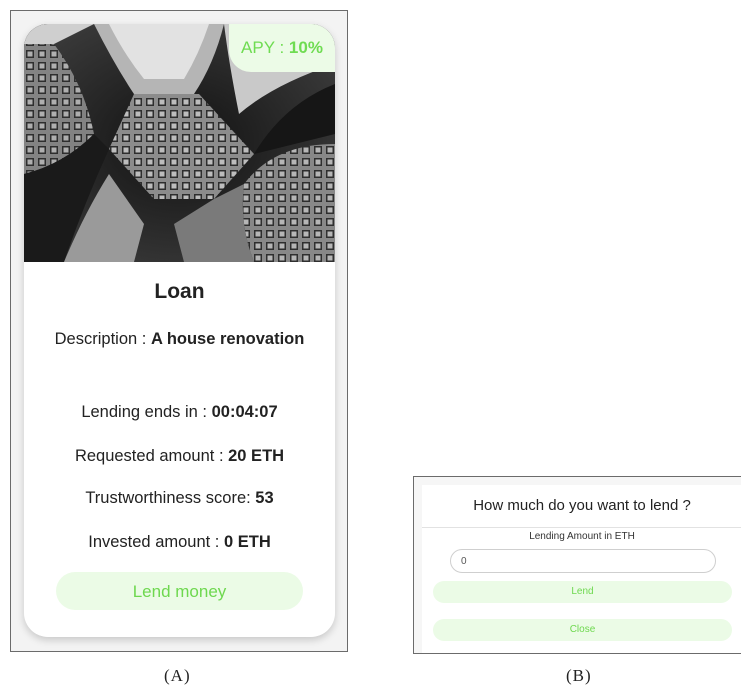  Describe the element at coordinates (582, 536) in the screenshot. I see `lending-amount-label: Lending Amount in ETH` at that location.